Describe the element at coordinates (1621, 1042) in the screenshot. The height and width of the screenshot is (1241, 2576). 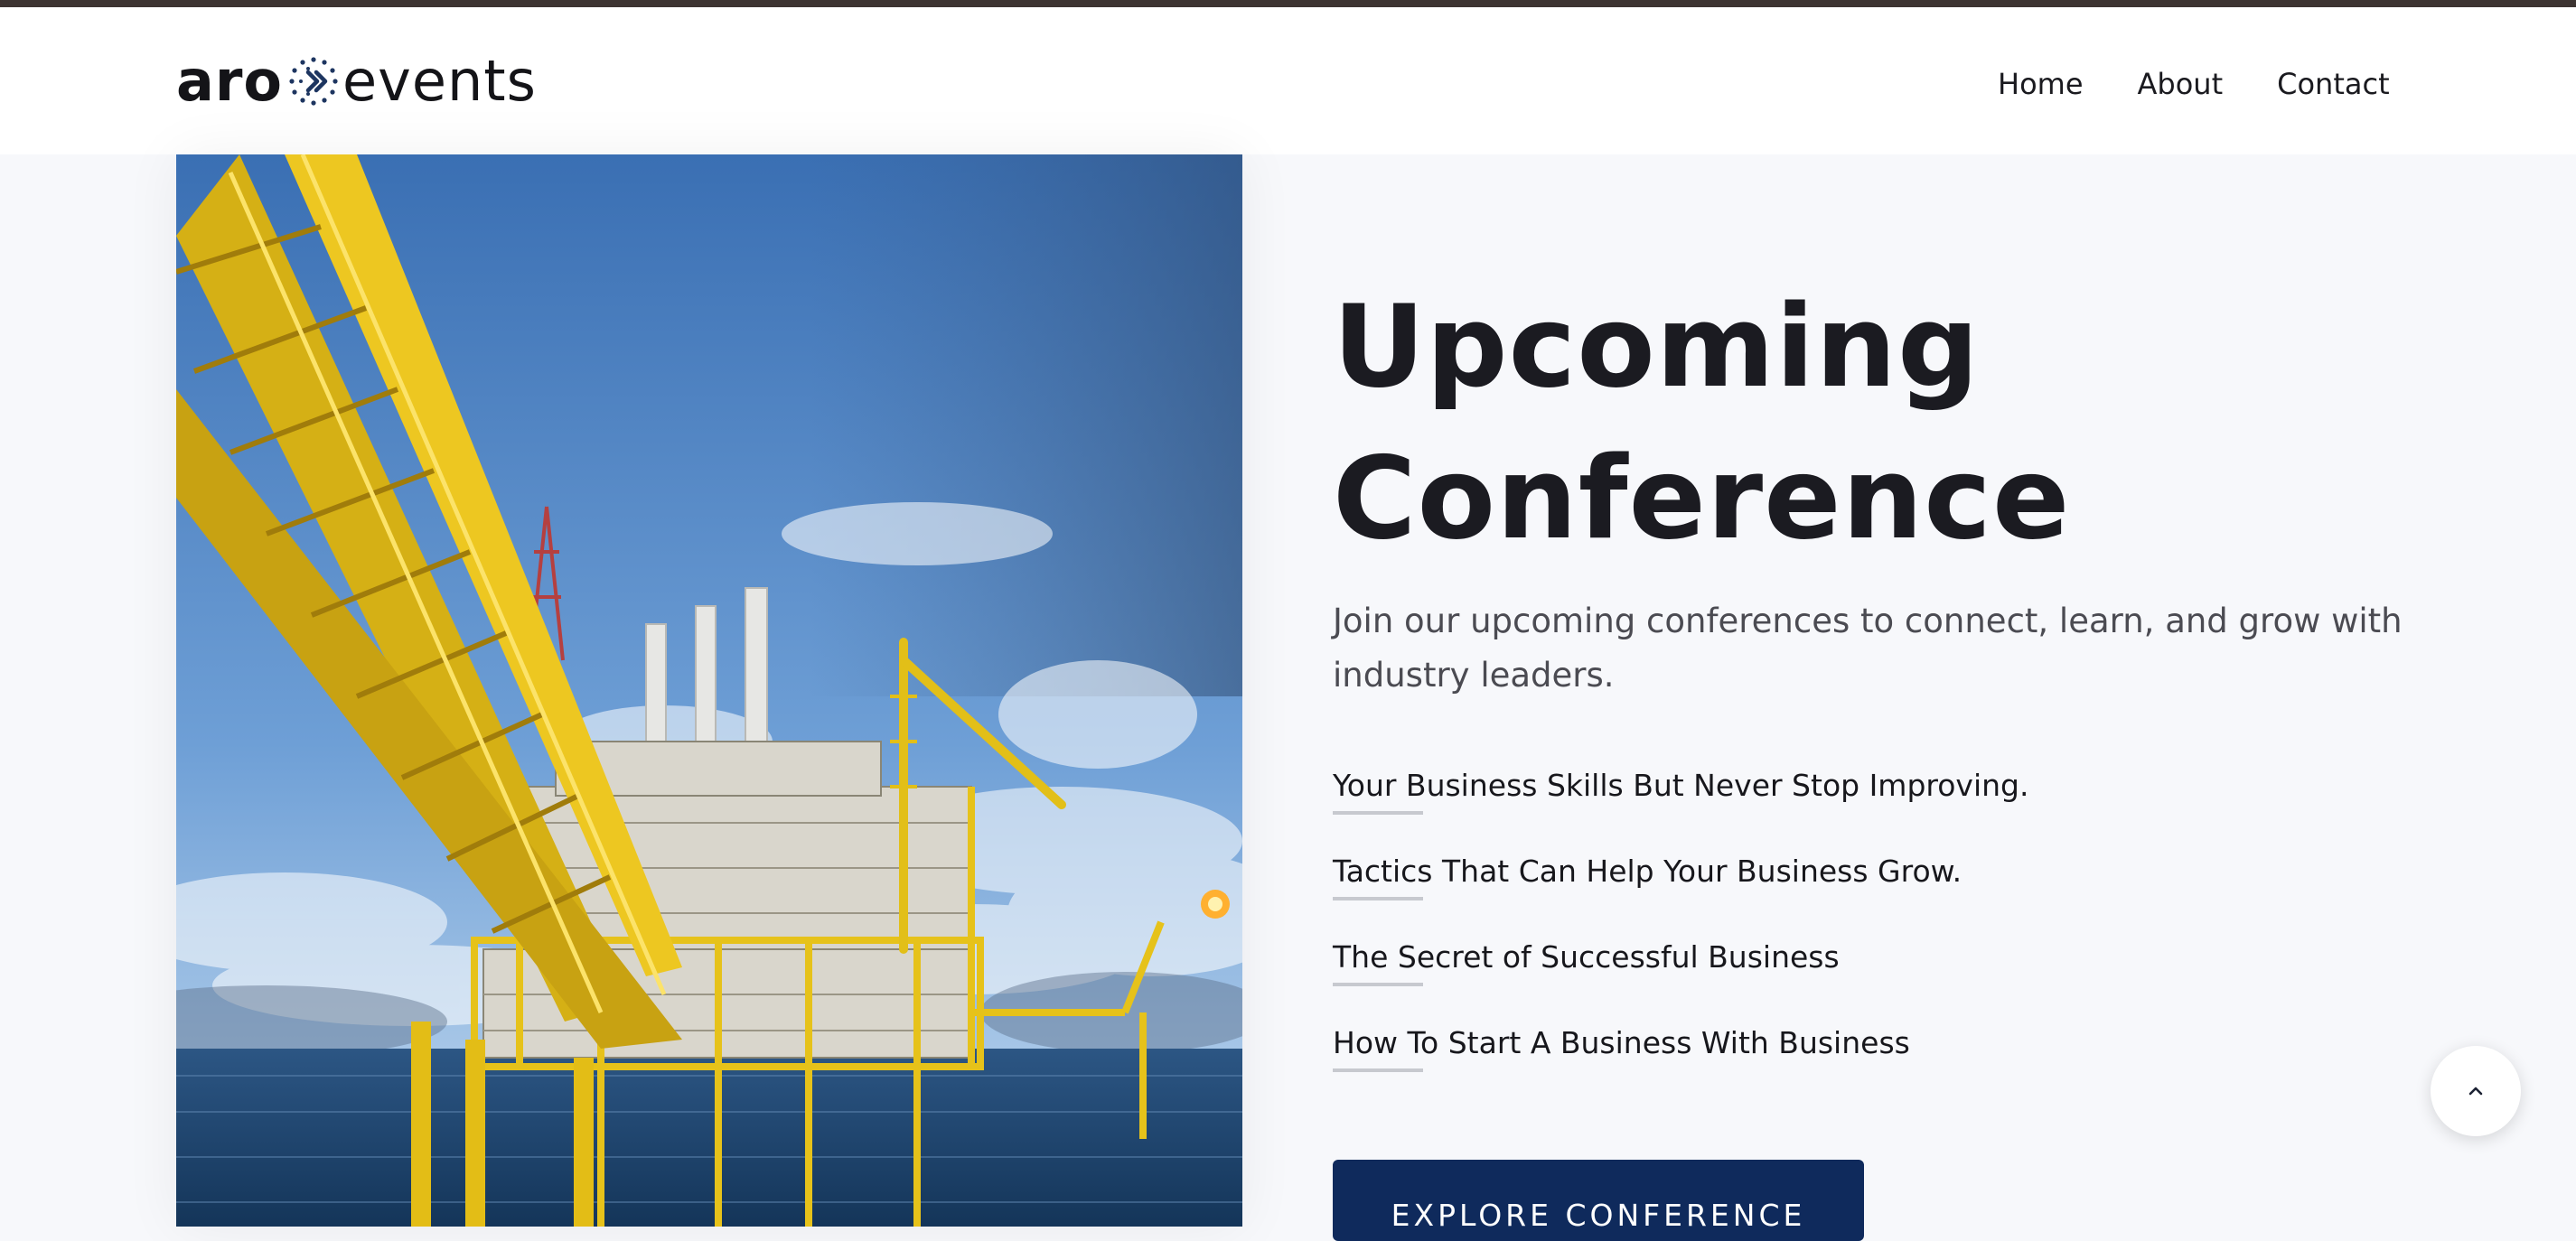
I see `topic-item-label: How To Start A Business With Business` at that location.